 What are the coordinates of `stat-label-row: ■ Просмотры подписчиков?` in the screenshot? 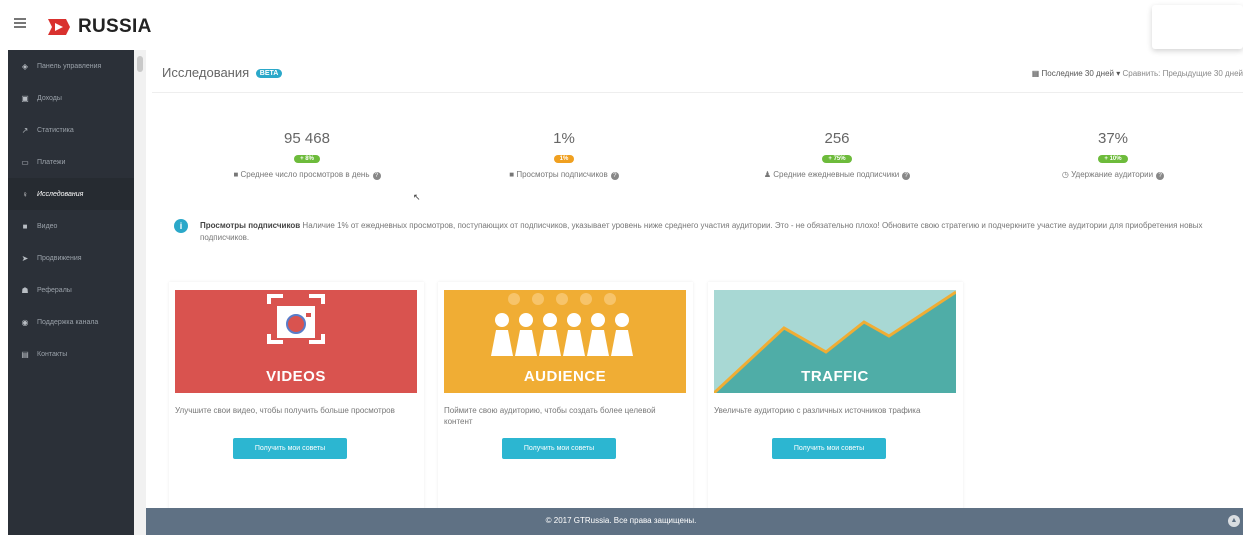 It's located at (564, 175).